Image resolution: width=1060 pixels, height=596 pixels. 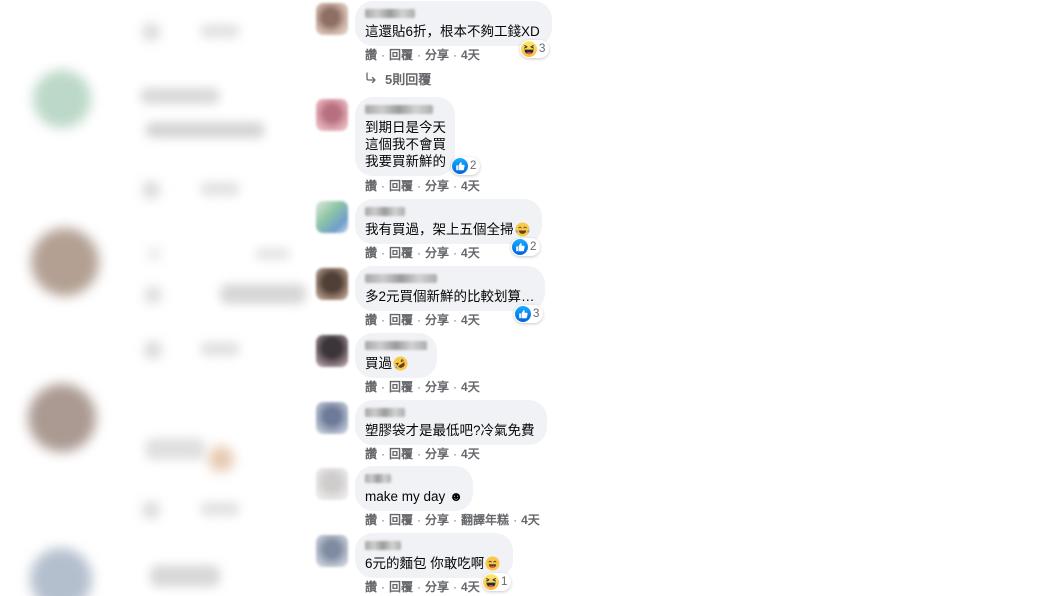 I want to click on comment-bubble: 塑膠袋才是最低吧?冷氣免費, so click(x=451, y=422).